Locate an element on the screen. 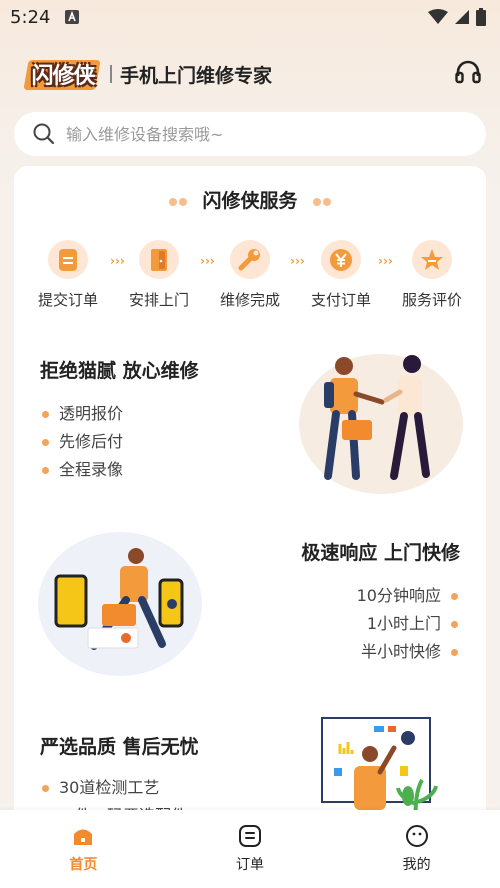 The image size is (500, 888). feature-title-transparent: 拒绝猫腻 放心维修 is located at coordinates (119, 371).